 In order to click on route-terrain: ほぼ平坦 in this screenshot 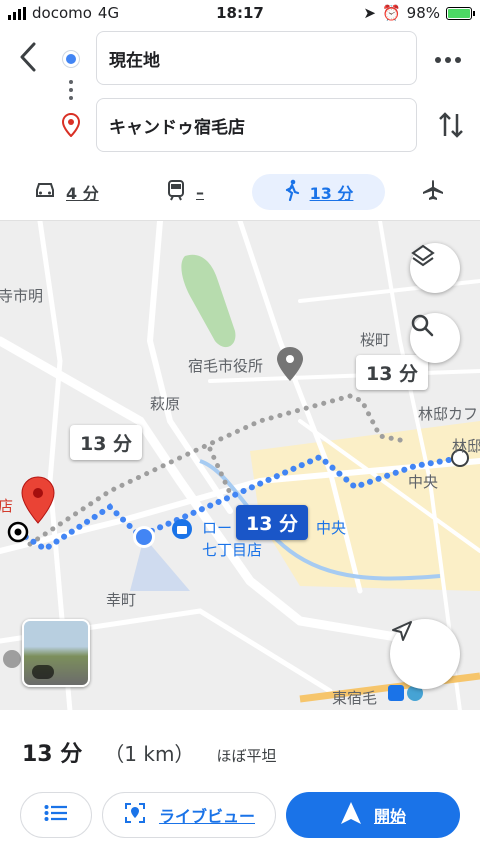, I will do `click(246, 756)`.